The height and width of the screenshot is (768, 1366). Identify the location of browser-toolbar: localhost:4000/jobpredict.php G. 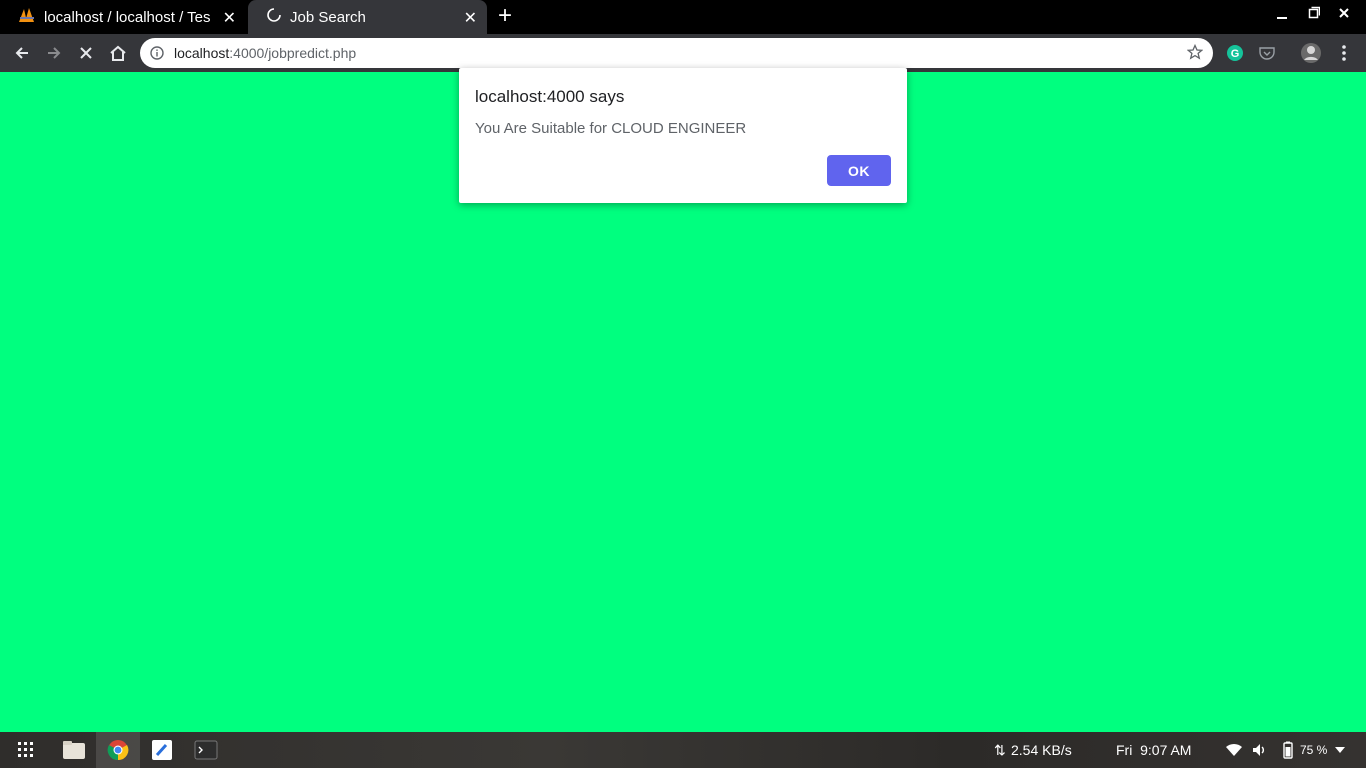
(683, 53).